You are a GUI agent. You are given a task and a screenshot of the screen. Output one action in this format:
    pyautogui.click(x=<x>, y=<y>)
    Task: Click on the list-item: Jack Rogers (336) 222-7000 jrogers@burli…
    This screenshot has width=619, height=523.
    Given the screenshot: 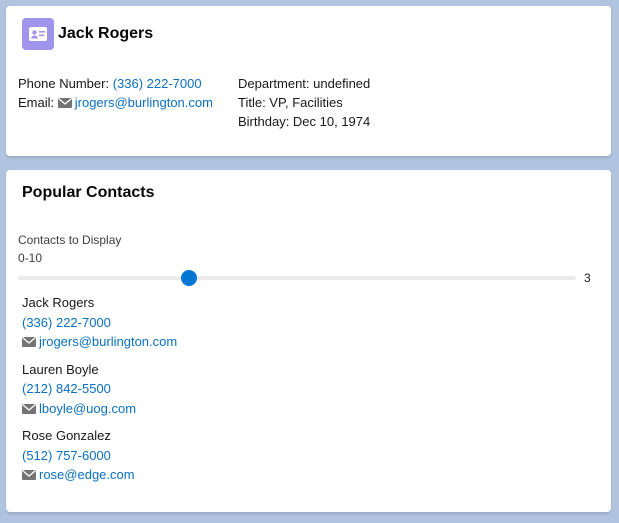 What is the action you would take?
    pyautogui.click(x=99, y=322)
    